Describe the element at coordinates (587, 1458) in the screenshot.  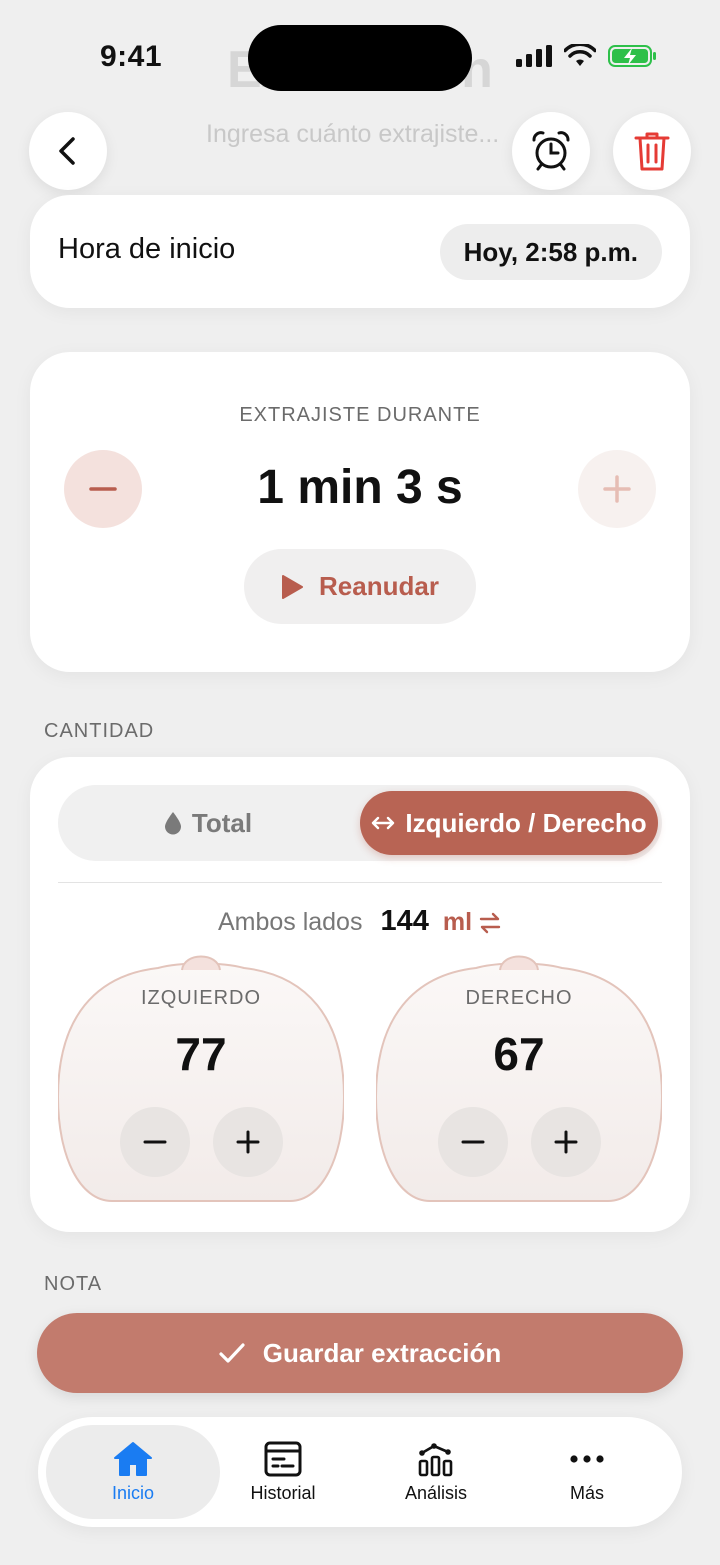
I see `more-icon` at that location.